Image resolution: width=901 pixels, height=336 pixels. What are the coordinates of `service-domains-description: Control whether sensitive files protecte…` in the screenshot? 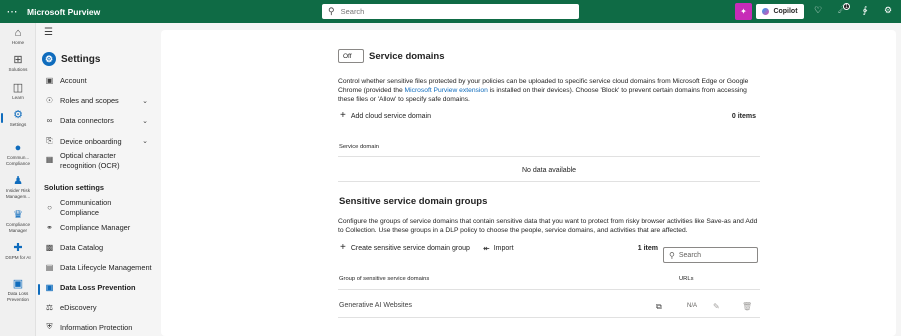 It's located at (549, 91).